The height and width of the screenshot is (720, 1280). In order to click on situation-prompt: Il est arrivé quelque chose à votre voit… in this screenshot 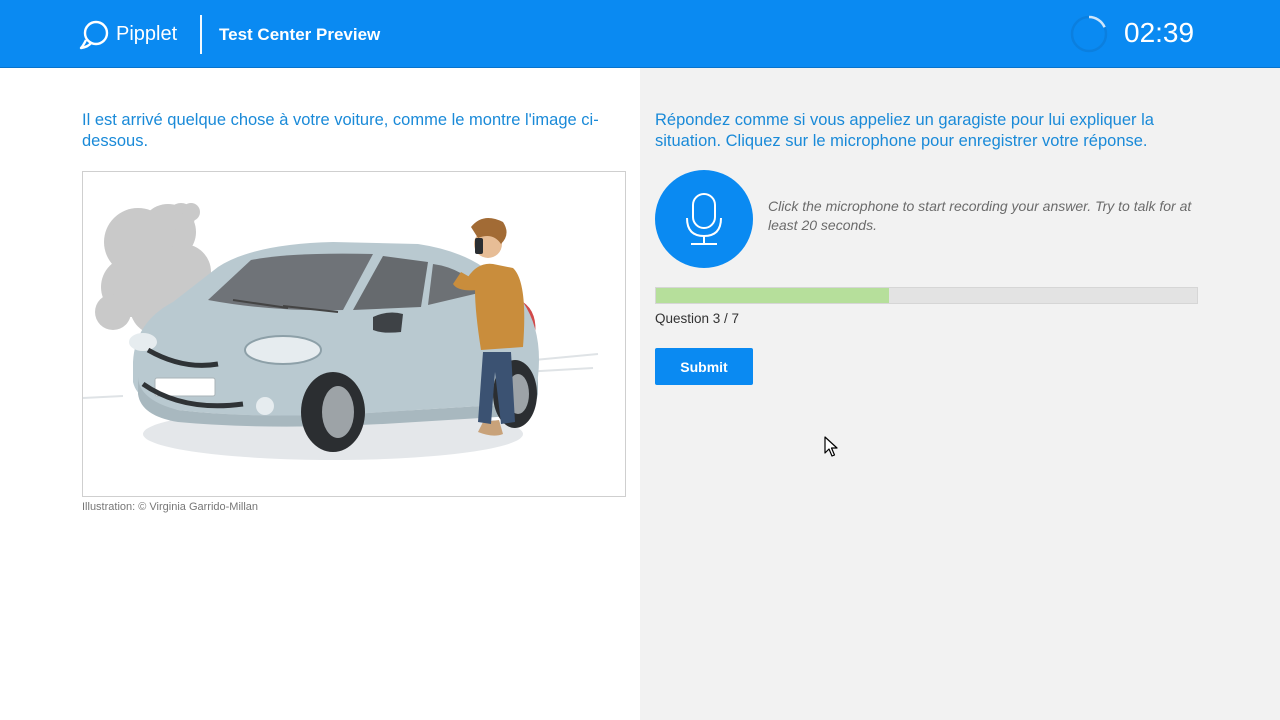, I will do `click(340, 130)`.